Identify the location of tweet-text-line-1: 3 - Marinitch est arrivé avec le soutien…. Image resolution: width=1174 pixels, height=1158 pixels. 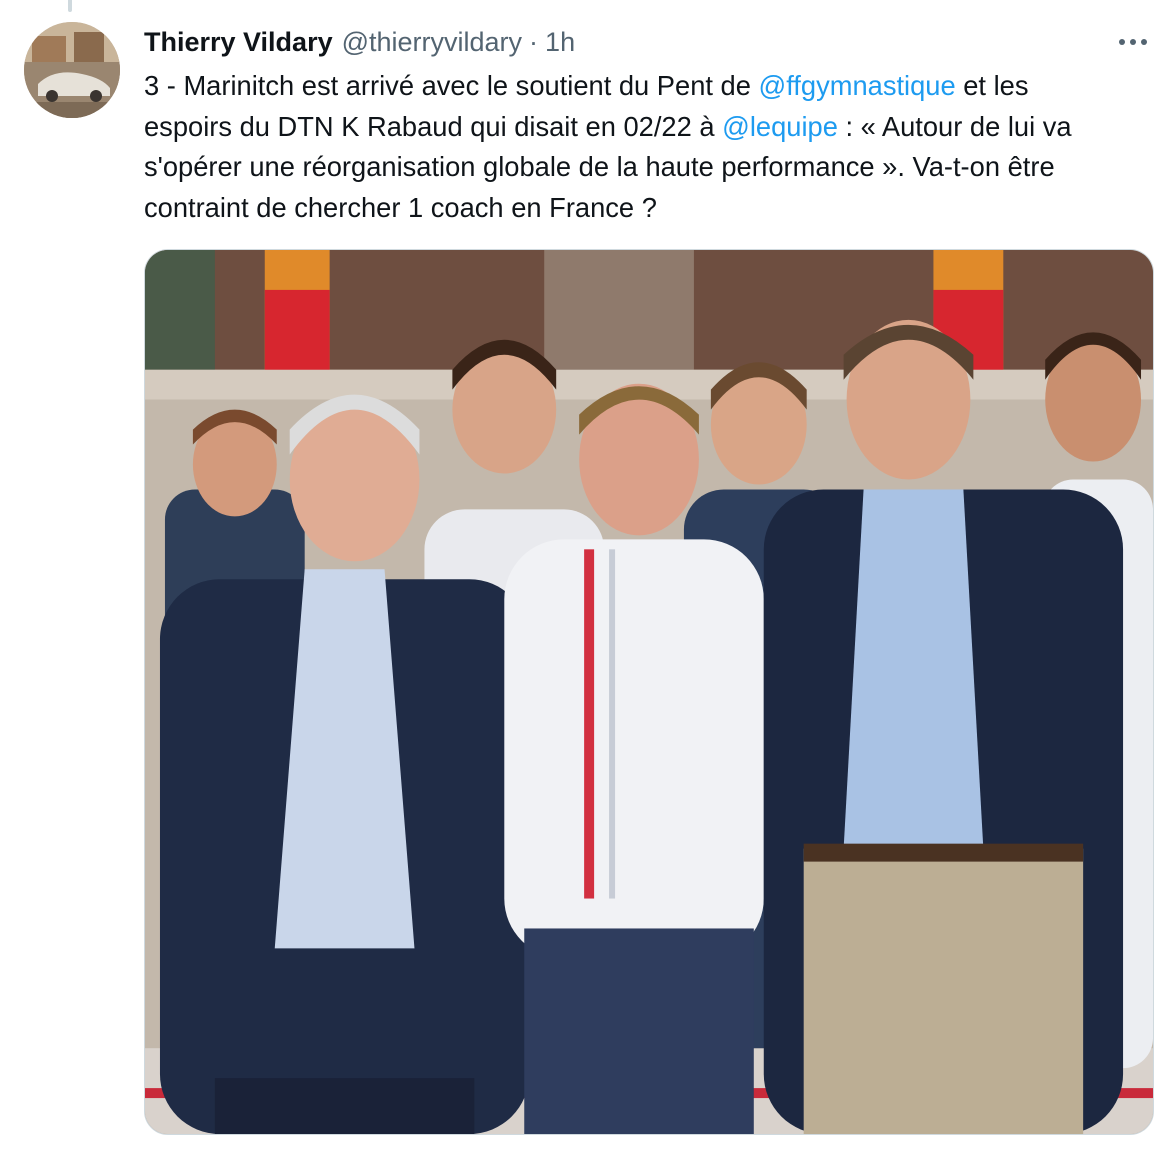
(652, 86).